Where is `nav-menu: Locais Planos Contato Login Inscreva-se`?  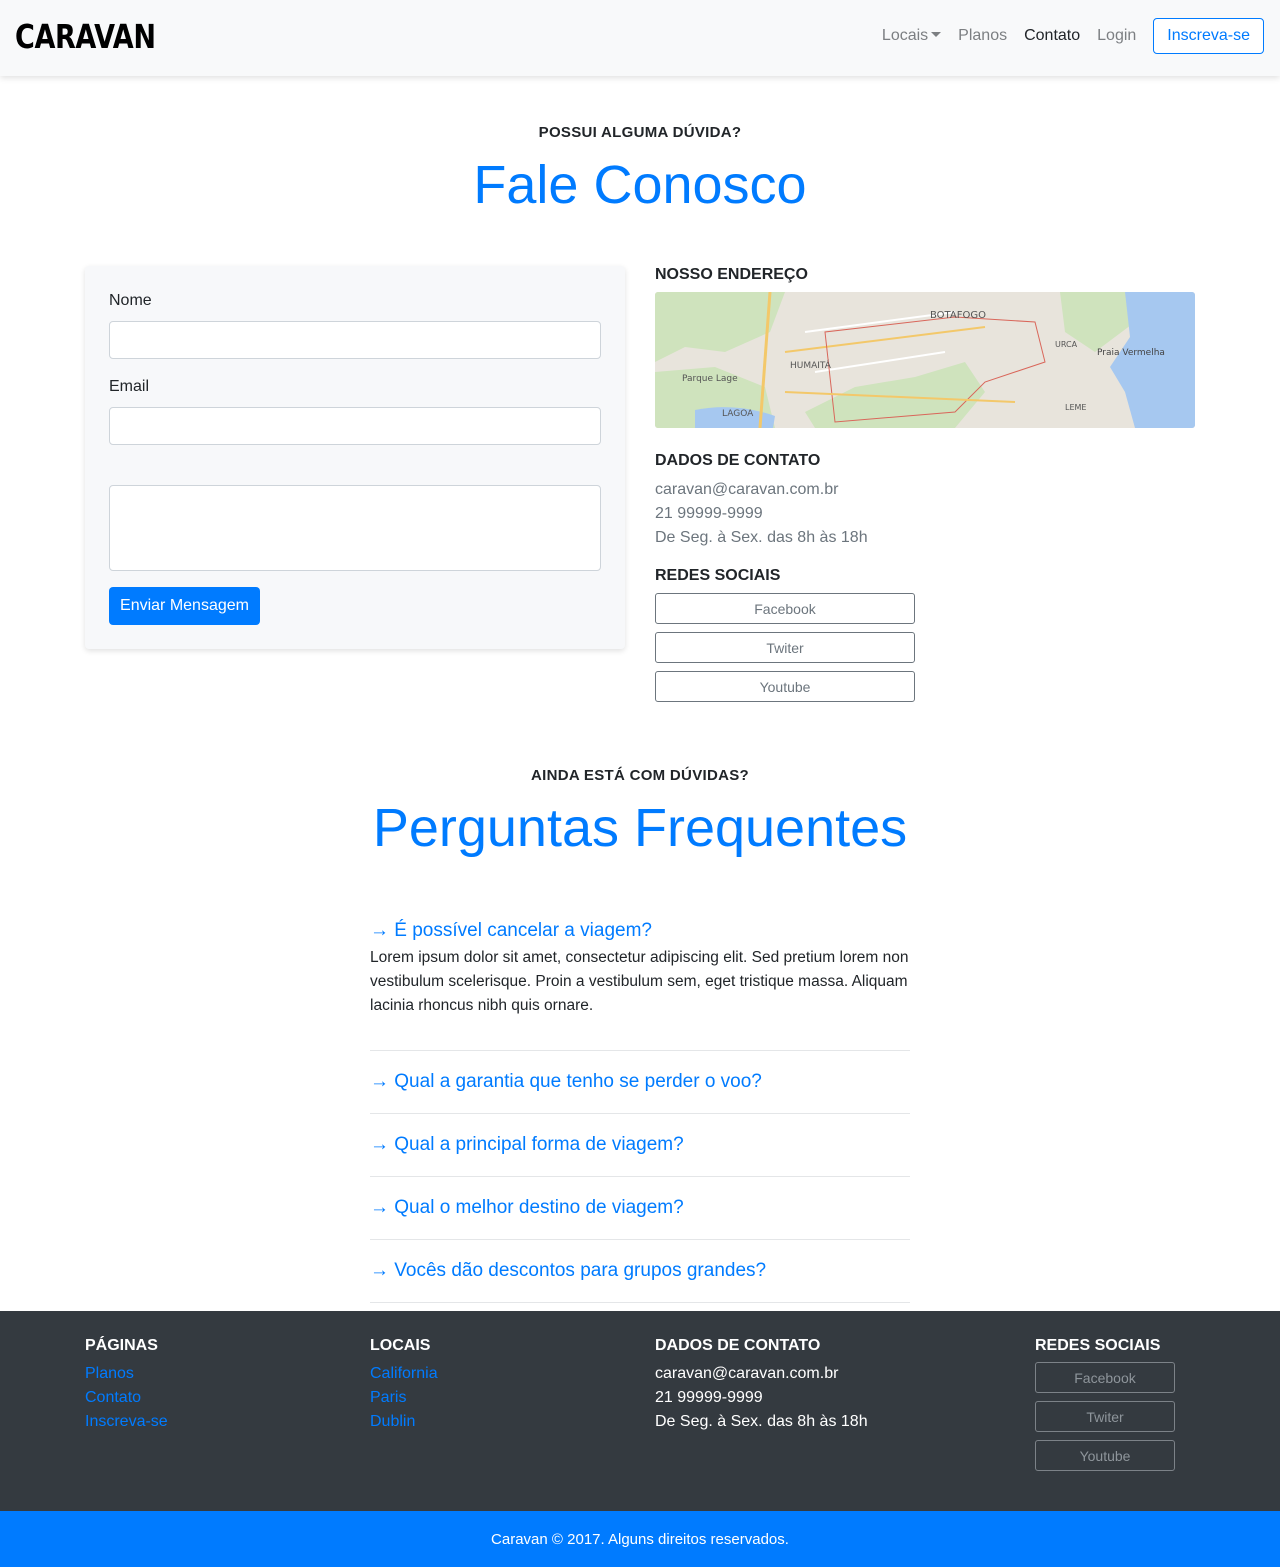
nav-menu: Locais Planos Contato Login Inscreva-se is located at coordinates (1064, 36).